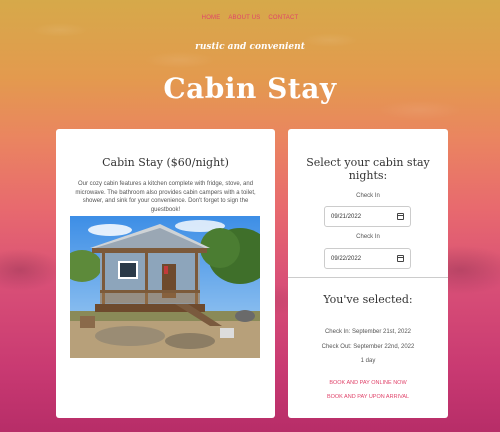  Describe the element at coordinates (211, 18) in the screenshot. I see `nav-home-link: HOME` at that location.